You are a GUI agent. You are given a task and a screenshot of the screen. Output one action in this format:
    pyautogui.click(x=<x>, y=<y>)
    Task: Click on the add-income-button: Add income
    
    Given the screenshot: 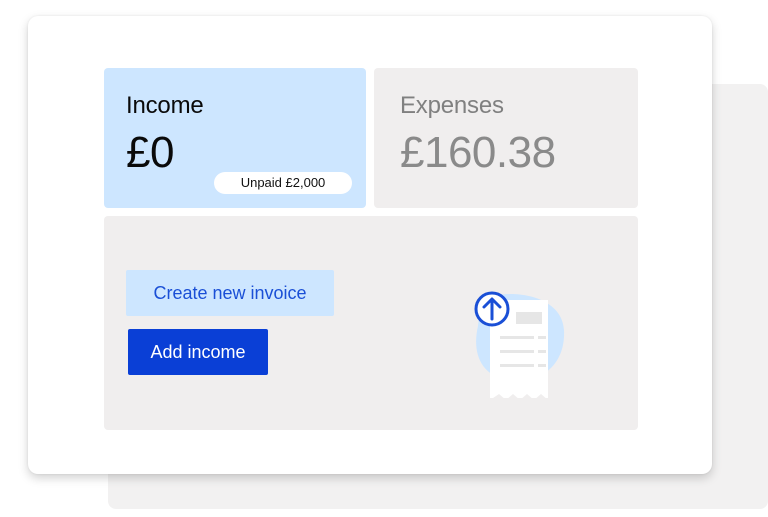 What is the action you would take?
    pyautogui.click(x=198, y=352)
    